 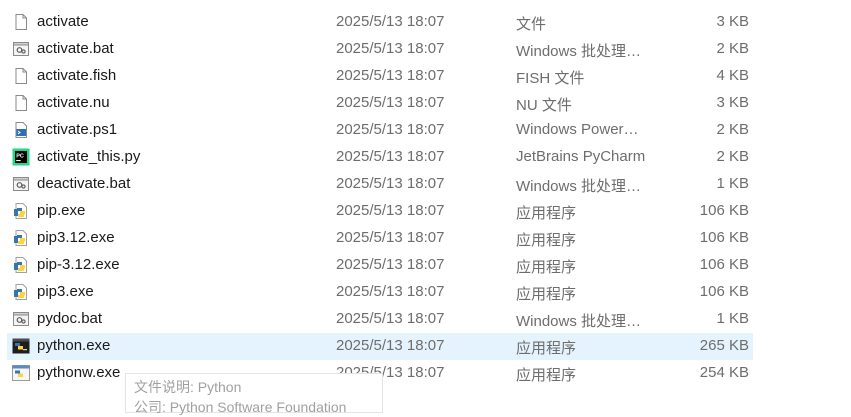 I want to click on file-type: JetBrains PyCharm, so click(x=581, y=156).